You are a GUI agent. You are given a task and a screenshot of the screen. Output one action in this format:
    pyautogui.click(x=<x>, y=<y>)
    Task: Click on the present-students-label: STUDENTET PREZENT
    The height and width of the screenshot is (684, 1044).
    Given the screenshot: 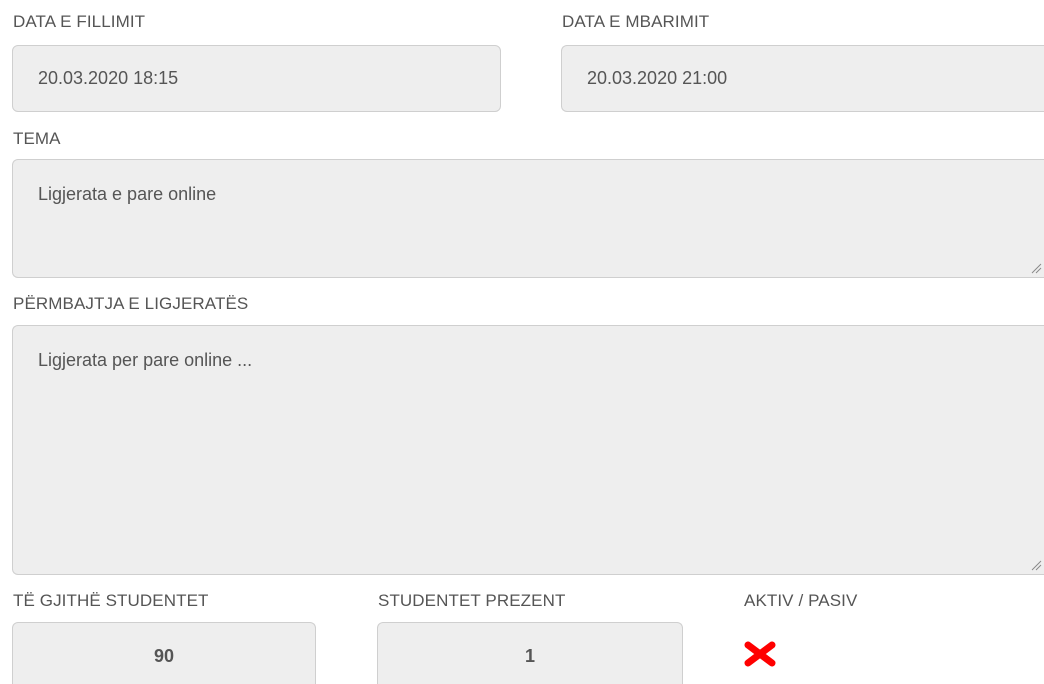 What is the action you would take?
    pyautogui.click(x=472, y=600)
    